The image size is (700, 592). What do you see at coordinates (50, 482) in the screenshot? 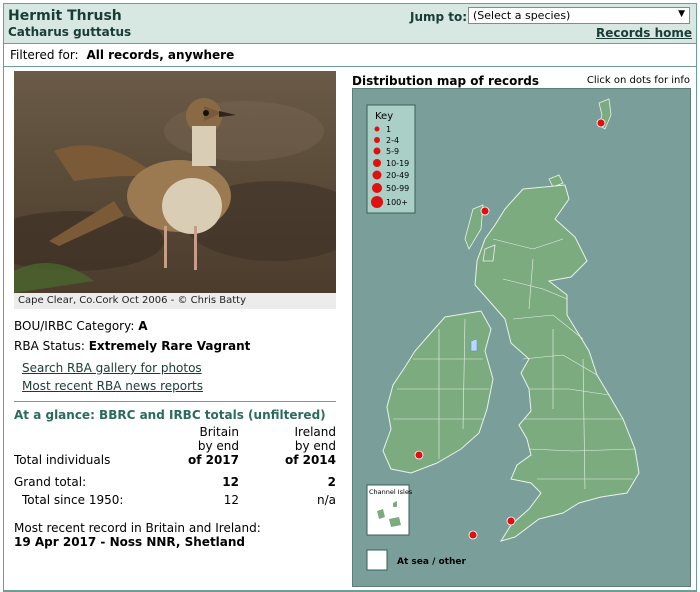
I see `grand-total-label: Grand total:` at bounding box center [50, 482].